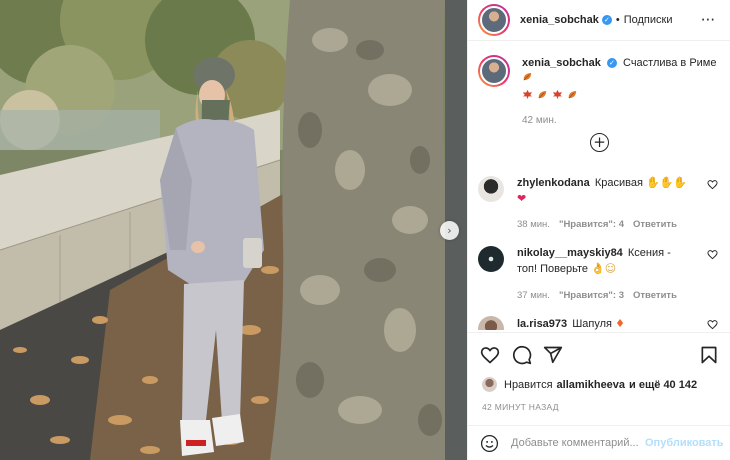 The width and height of the screenshot is (730, 460). I want to click on add-comment-bar: Опубликовать, so click(599, 442).